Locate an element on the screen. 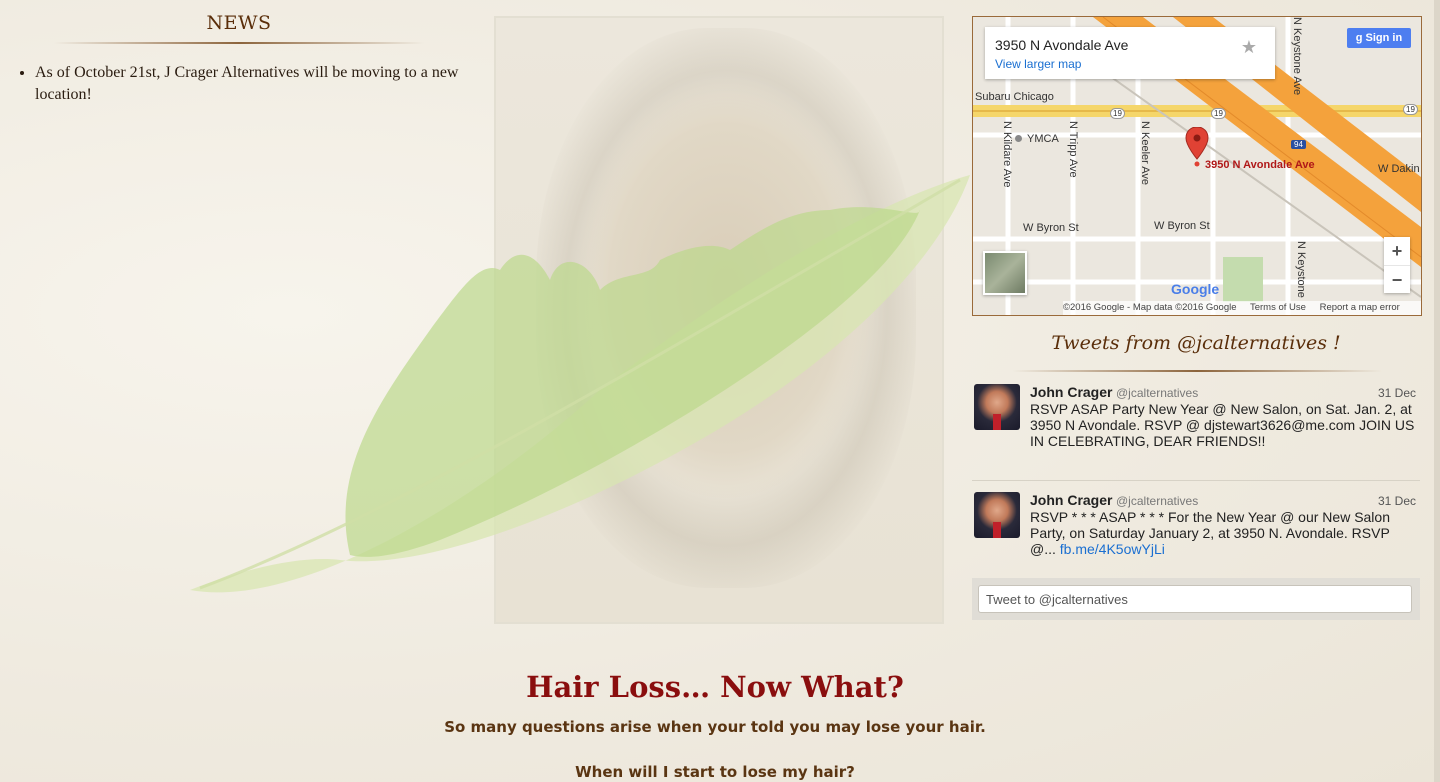 The width and height of the screenshot is (1440, 782). map-label-keystone-south: N Keystone is located at coordinates (1301, 269).